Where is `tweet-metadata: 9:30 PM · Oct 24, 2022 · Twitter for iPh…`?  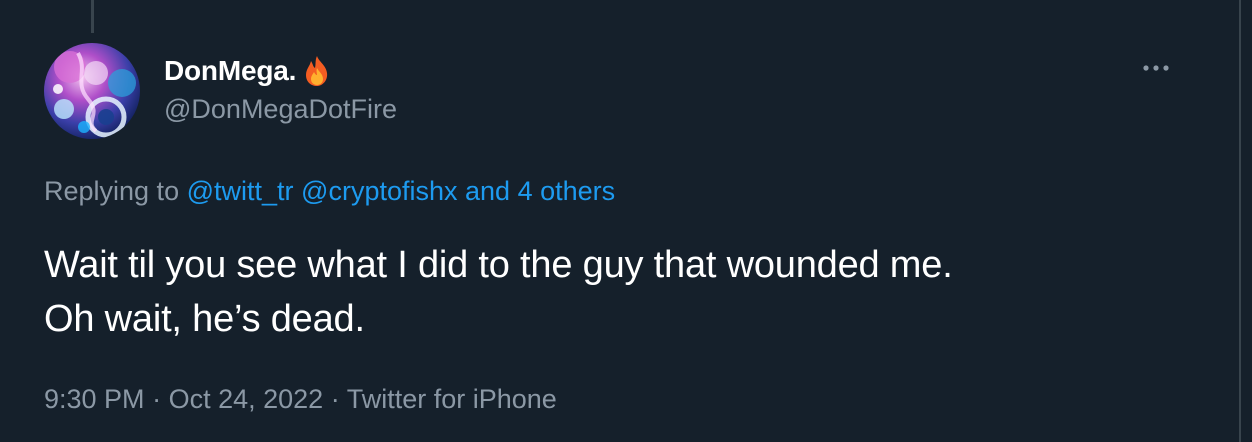
tweet-metadata: 9:30 PM · Oct 24, 2022 · Twitter for iPh… is located at coordinates (300, 399).